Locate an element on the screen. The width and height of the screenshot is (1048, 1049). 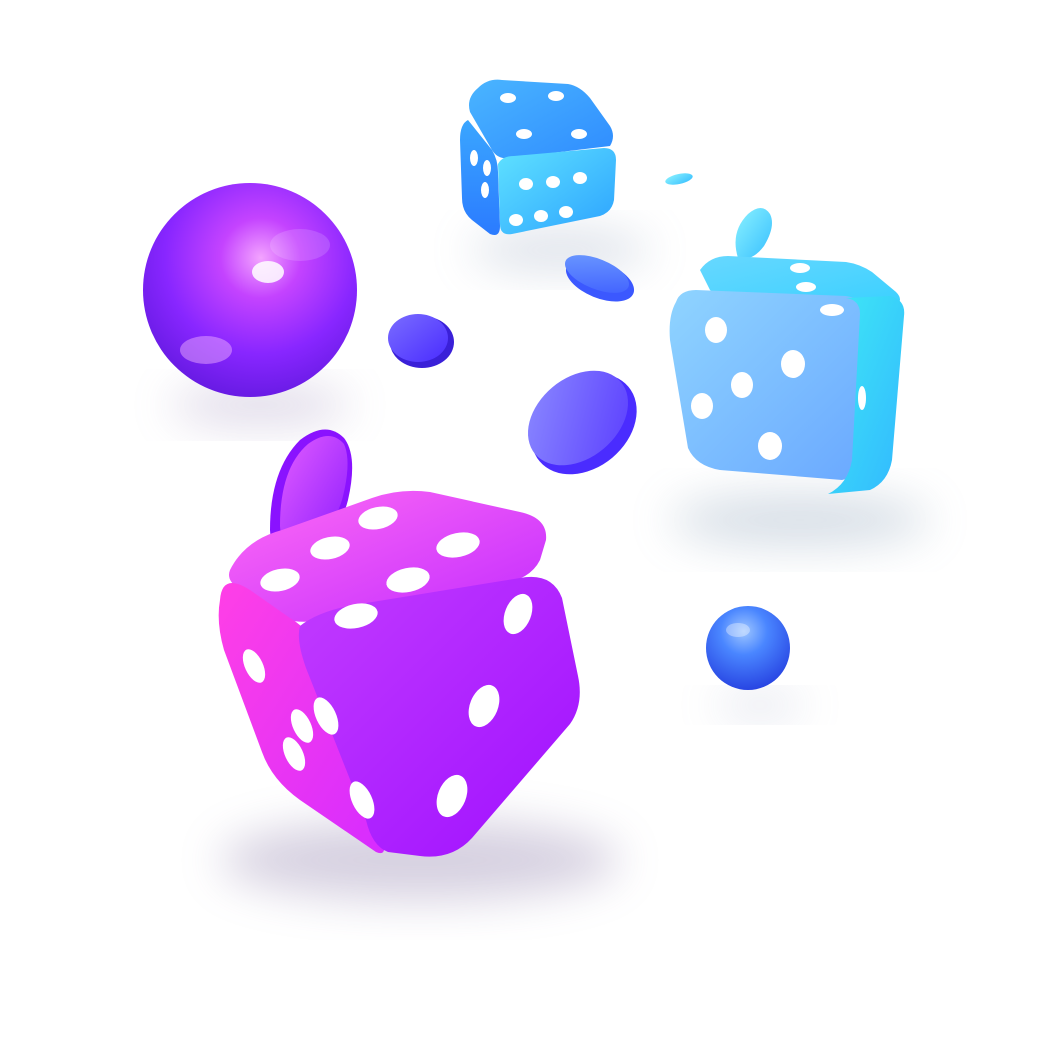
purple-die is located at coordinates (399, 673).